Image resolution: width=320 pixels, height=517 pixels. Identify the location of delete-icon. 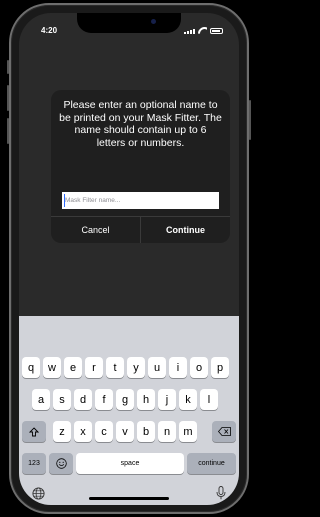
(224, 431).